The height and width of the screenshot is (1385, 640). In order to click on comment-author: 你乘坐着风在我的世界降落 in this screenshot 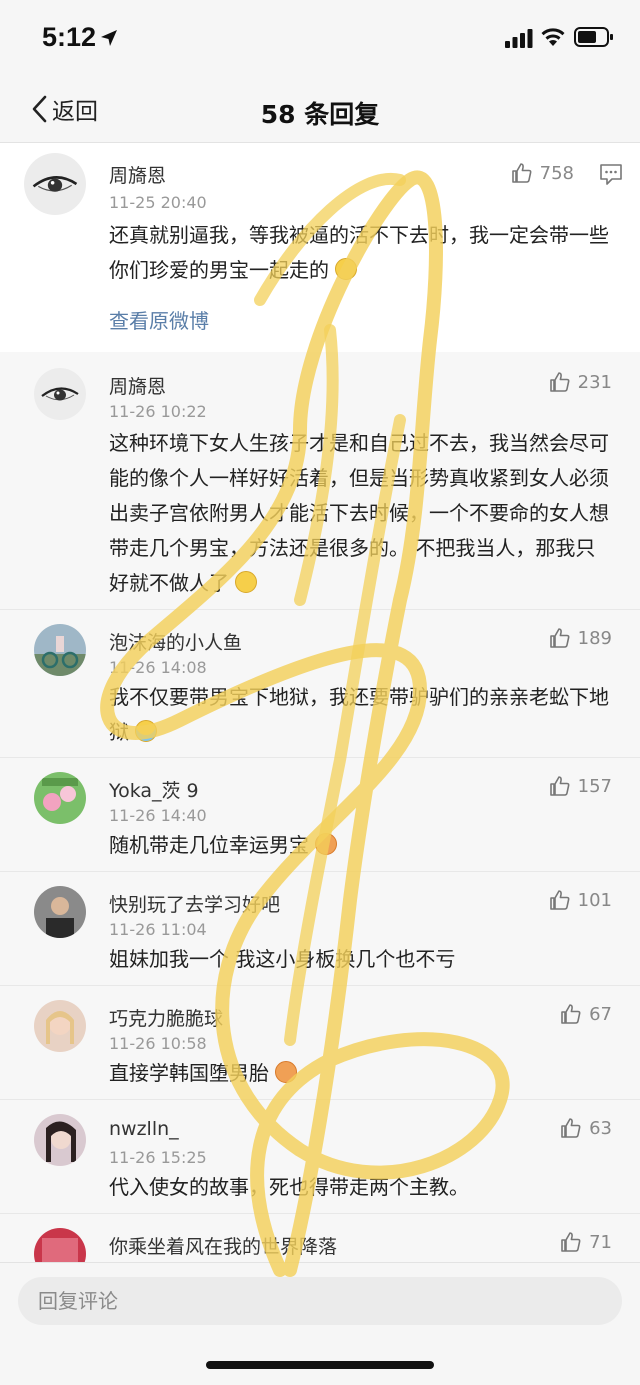, I will do `click(223, 1245)`.